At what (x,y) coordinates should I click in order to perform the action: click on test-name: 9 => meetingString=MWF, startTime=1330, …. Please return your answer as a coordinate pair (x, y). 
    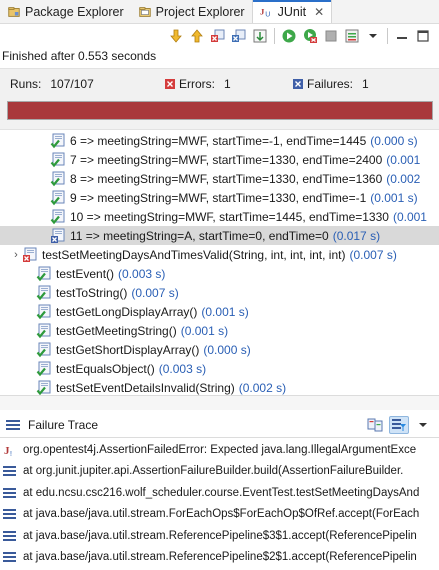
    Looking at the image, I should click on (218, 197).